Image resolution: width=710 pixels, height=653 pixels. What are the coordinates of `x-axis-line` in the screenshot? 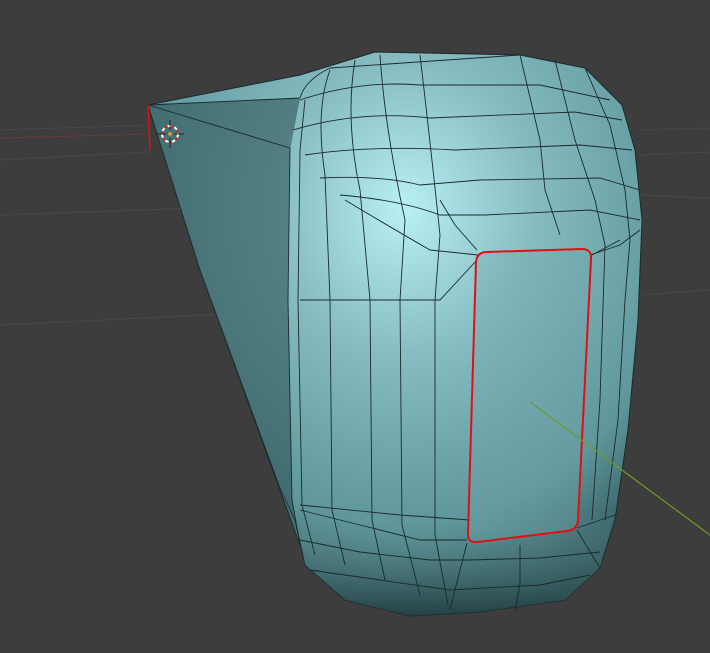 It's located at (75, 136).